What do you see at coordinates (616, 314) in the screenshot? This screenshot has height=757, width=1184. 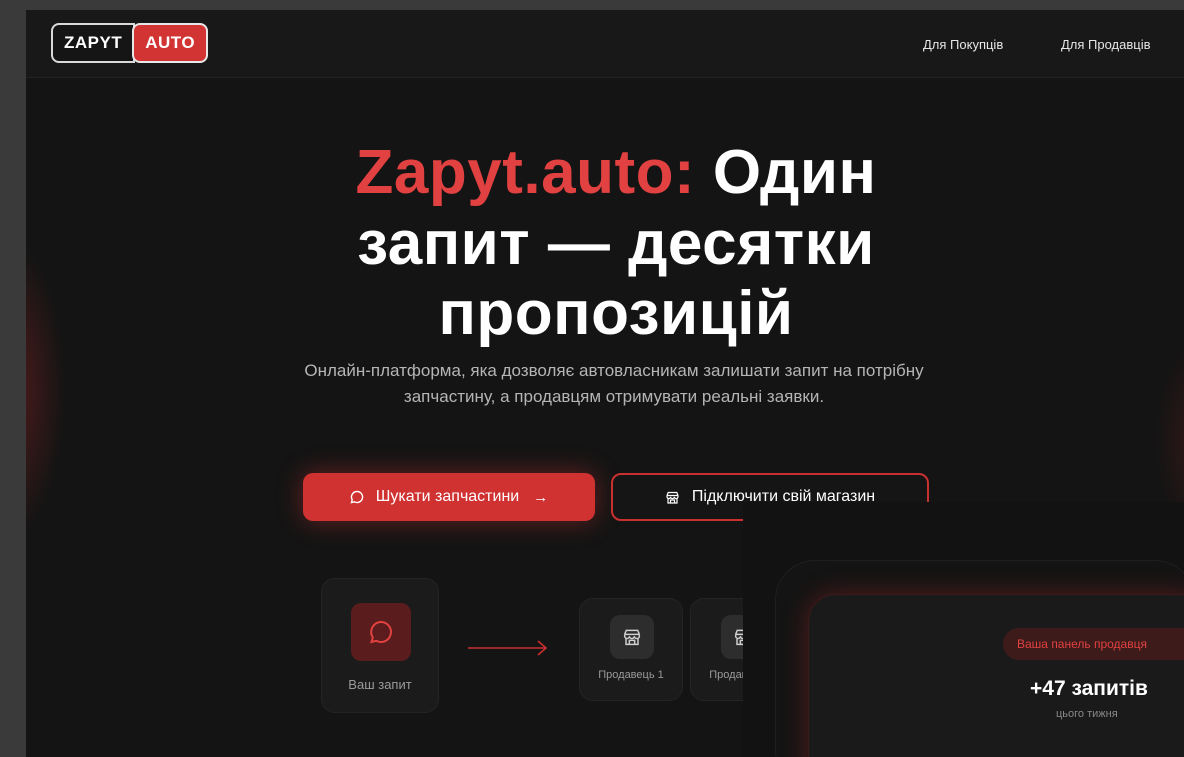 I see `hero-title-line3: пропозицій` at bounding box center [616, 314].